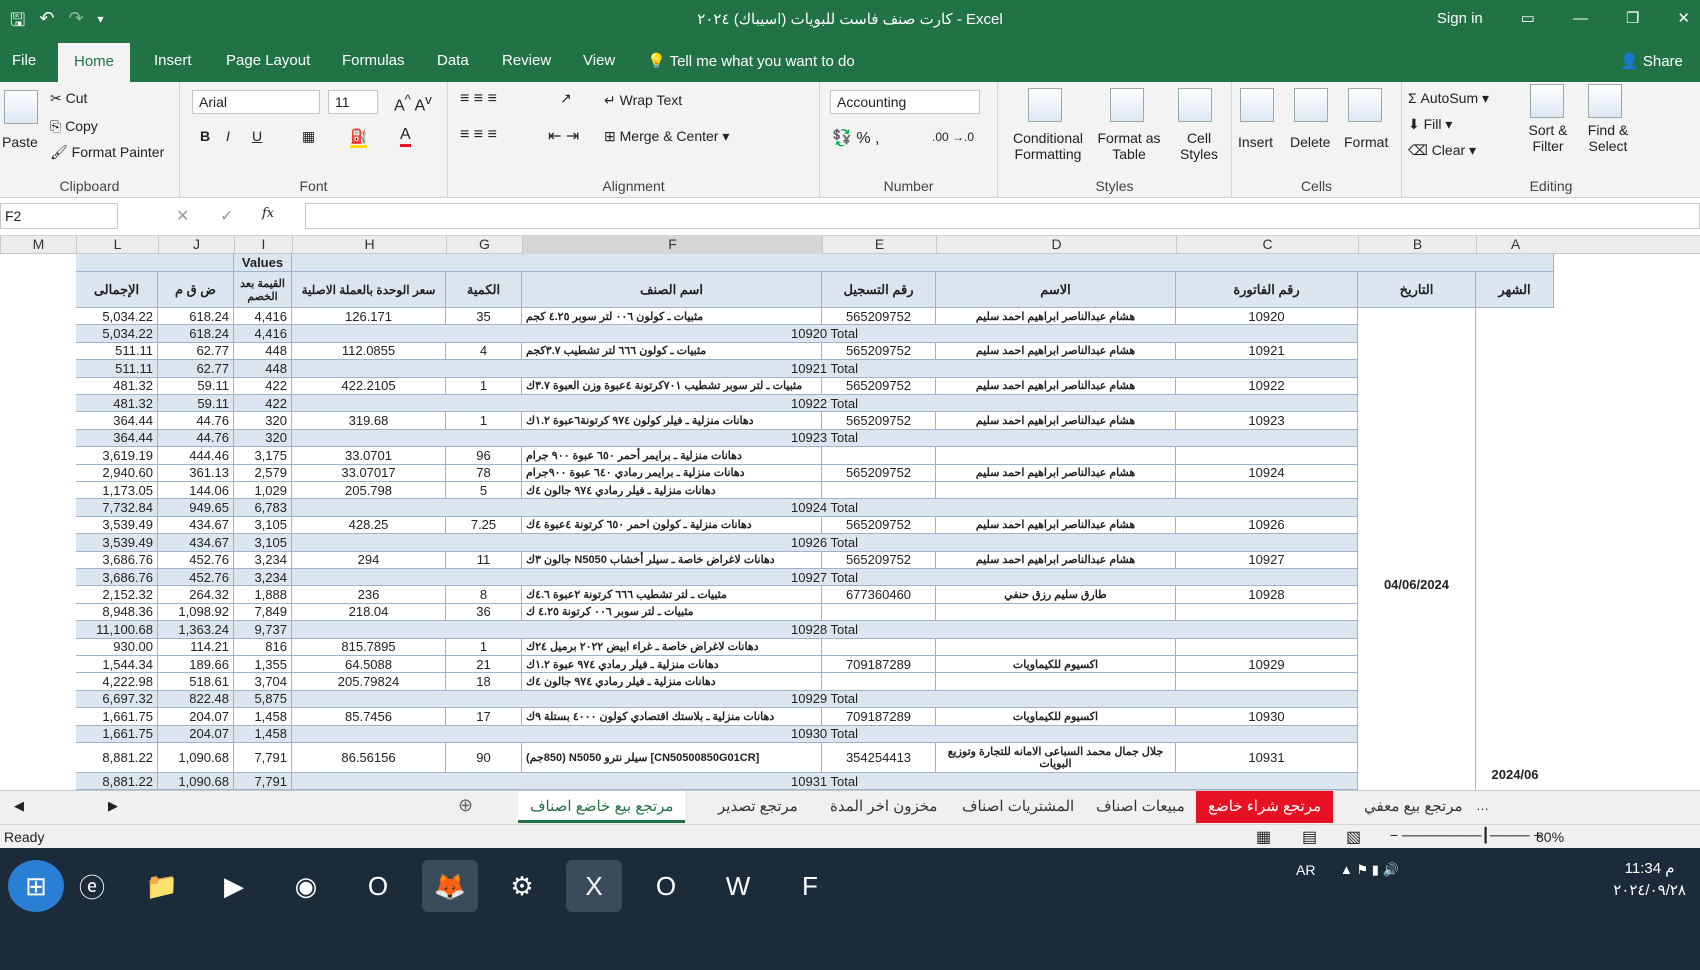 This screenshot has width=1700, height=970. What do you see at coordinates (268, 60) in the screenshot?
I see `tab-page-layout: Page Layout` at bounding box center [268, 60].